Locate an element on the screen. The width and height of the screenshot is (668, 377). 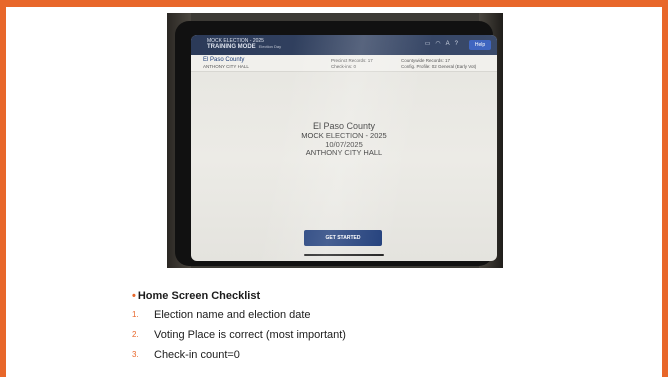
checklist-heading-text: Home Screen Checklist is located at coordinates (199, 296).